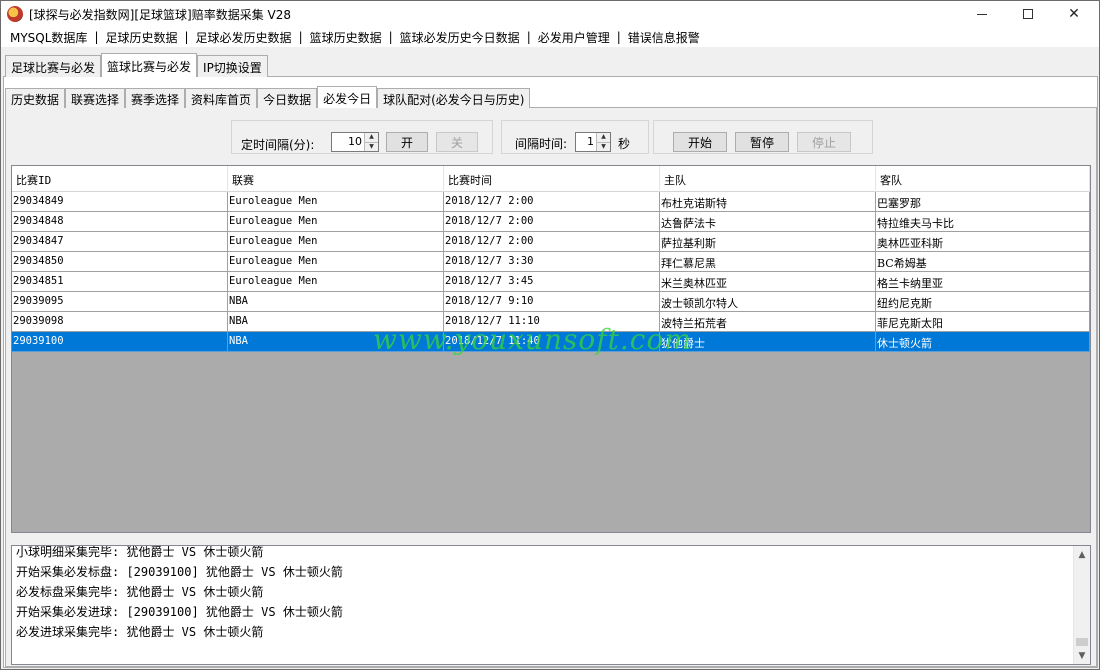 The image size is (1100, 670). What do you see at coordinates (155, 98) in the screenshot?
I see `tab-season-select: 赛季选择` at bounding box center [155, 98].